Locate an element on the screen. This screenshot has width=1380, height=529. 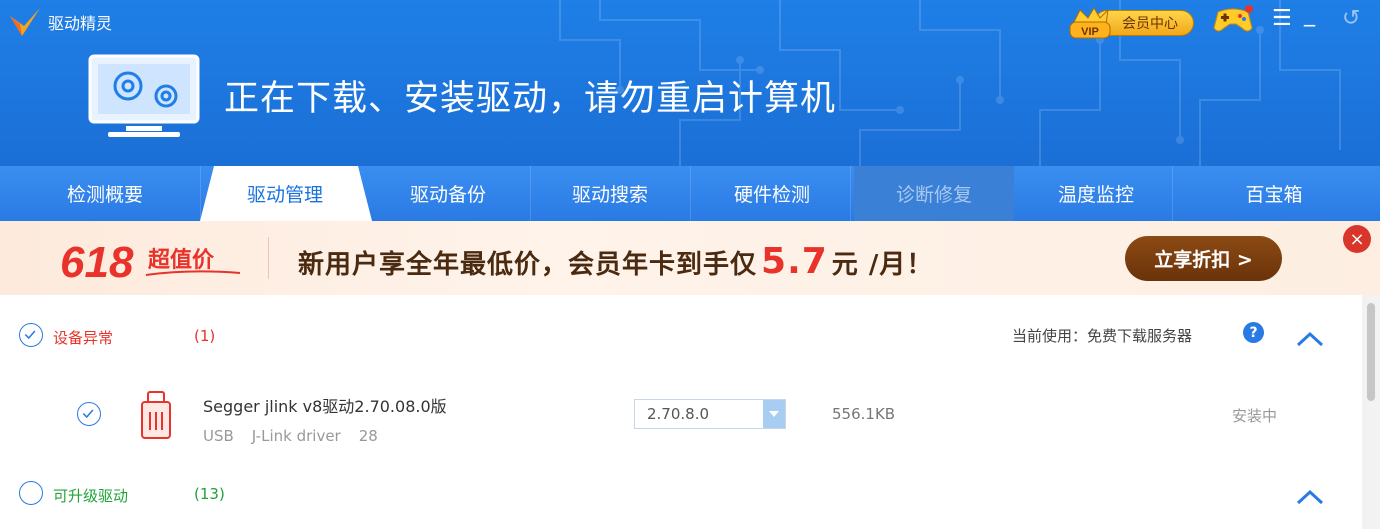
tab-toolbox: 百宝箱 is located at coordinates (1274, 193).